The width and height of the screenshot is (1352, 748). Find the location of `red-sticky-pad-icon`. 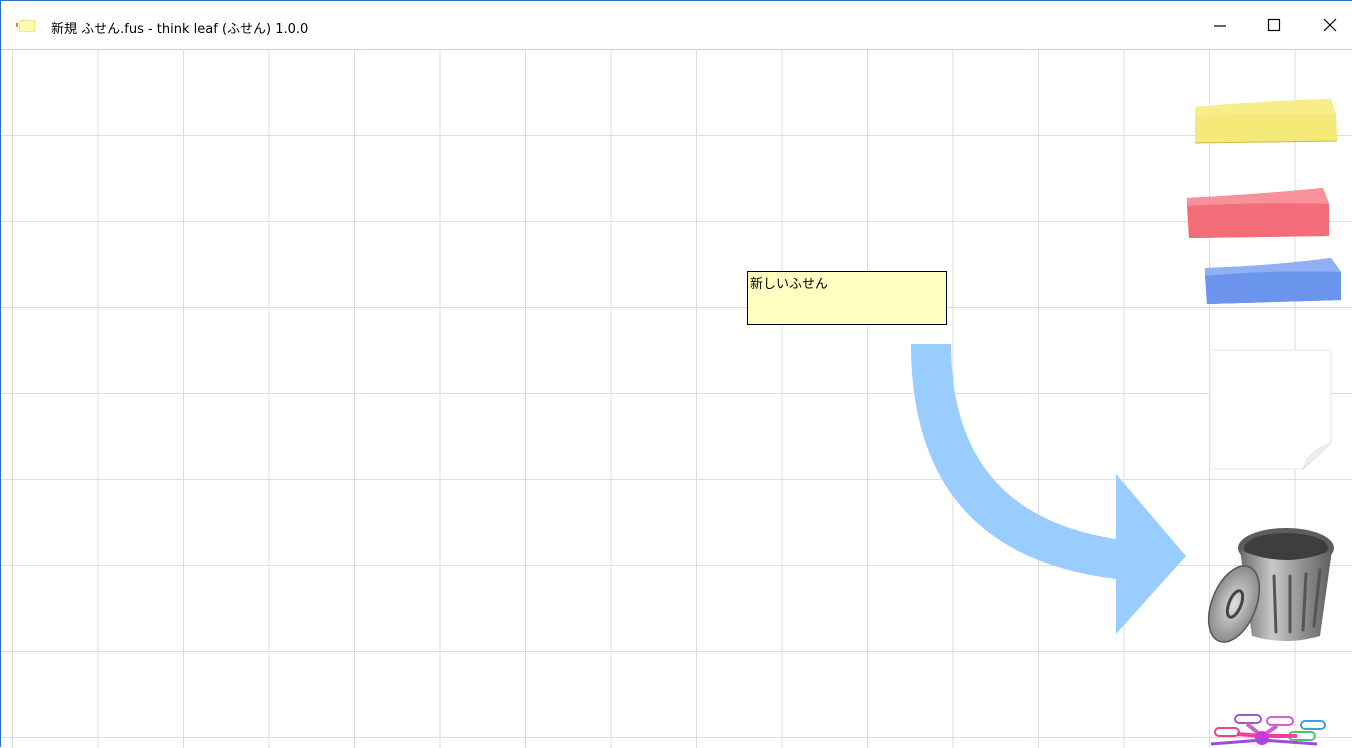

red-sticky-pad-icon is located at coordinates (1258, 215).